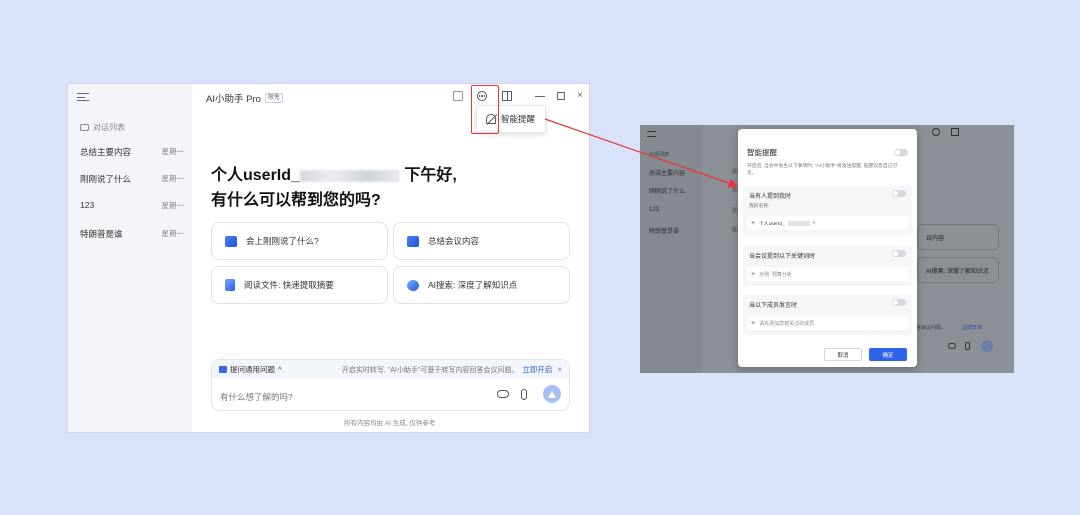 Image resolution: width=1080 pixels, height=515 pixels. What do you see at coordinates (827, 266) in the screenshot?
I see `keyword-section: 当会议提到以下关键词时 + 示例: 预算分析` at bounding box center [827, 266].